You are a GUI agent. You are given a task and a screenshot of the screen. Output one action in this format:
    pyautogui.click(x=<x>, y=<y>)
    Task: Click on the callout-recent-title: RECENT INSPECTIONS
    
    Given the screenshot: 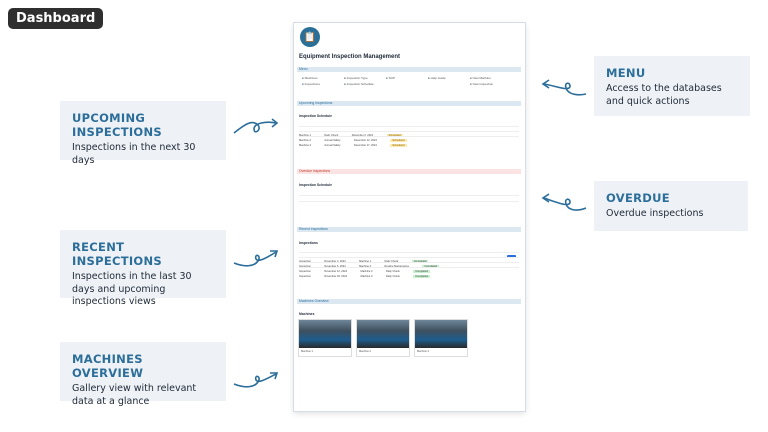 What is the action you would take?
    pyautogui.click(x=117, y=254)
    